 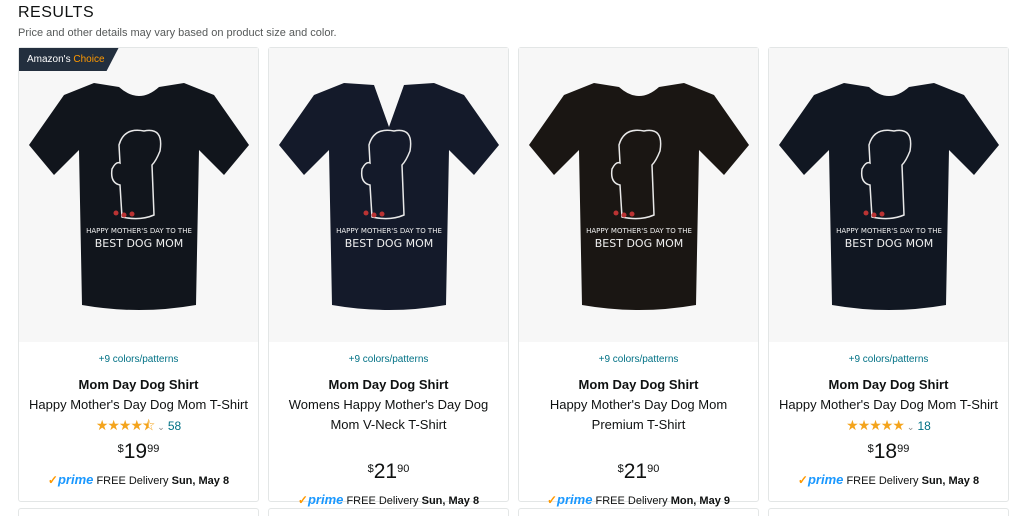 I want to click on price-whole: 19, so click(x=135, y=451).